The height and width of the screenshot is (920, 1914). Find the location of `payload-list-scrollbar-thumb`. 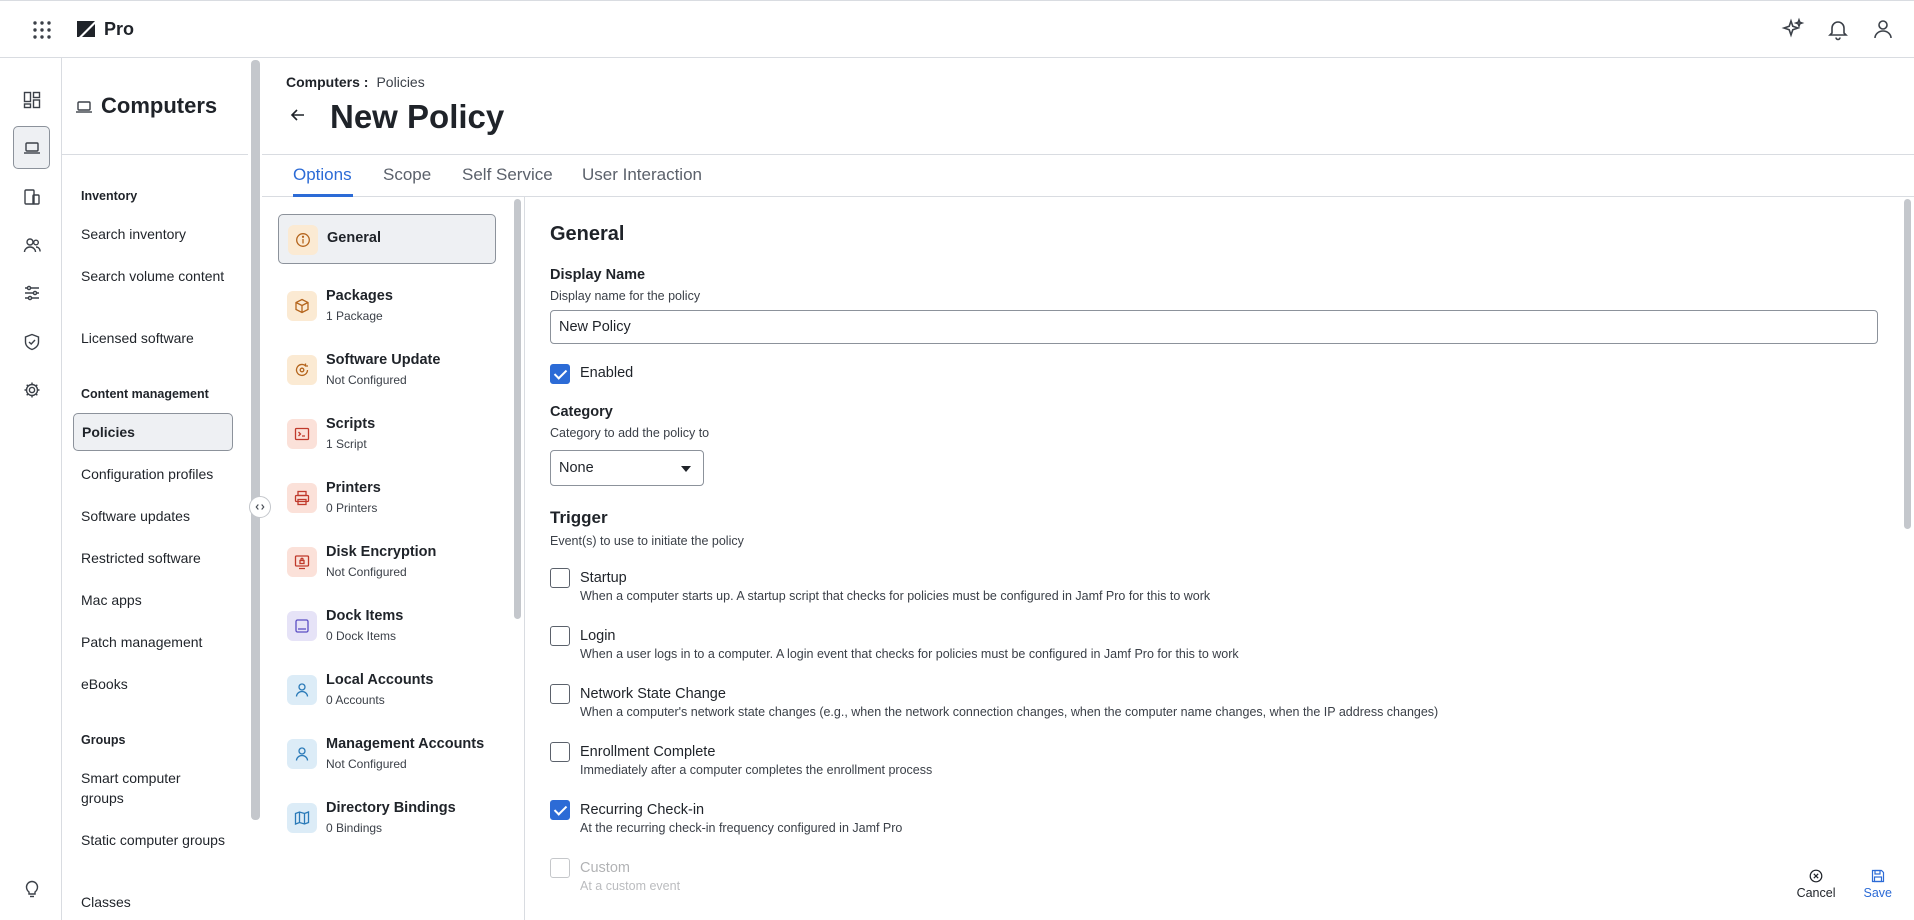

payload-list-scrollbar-thumb is located at coordinates (517, 409).